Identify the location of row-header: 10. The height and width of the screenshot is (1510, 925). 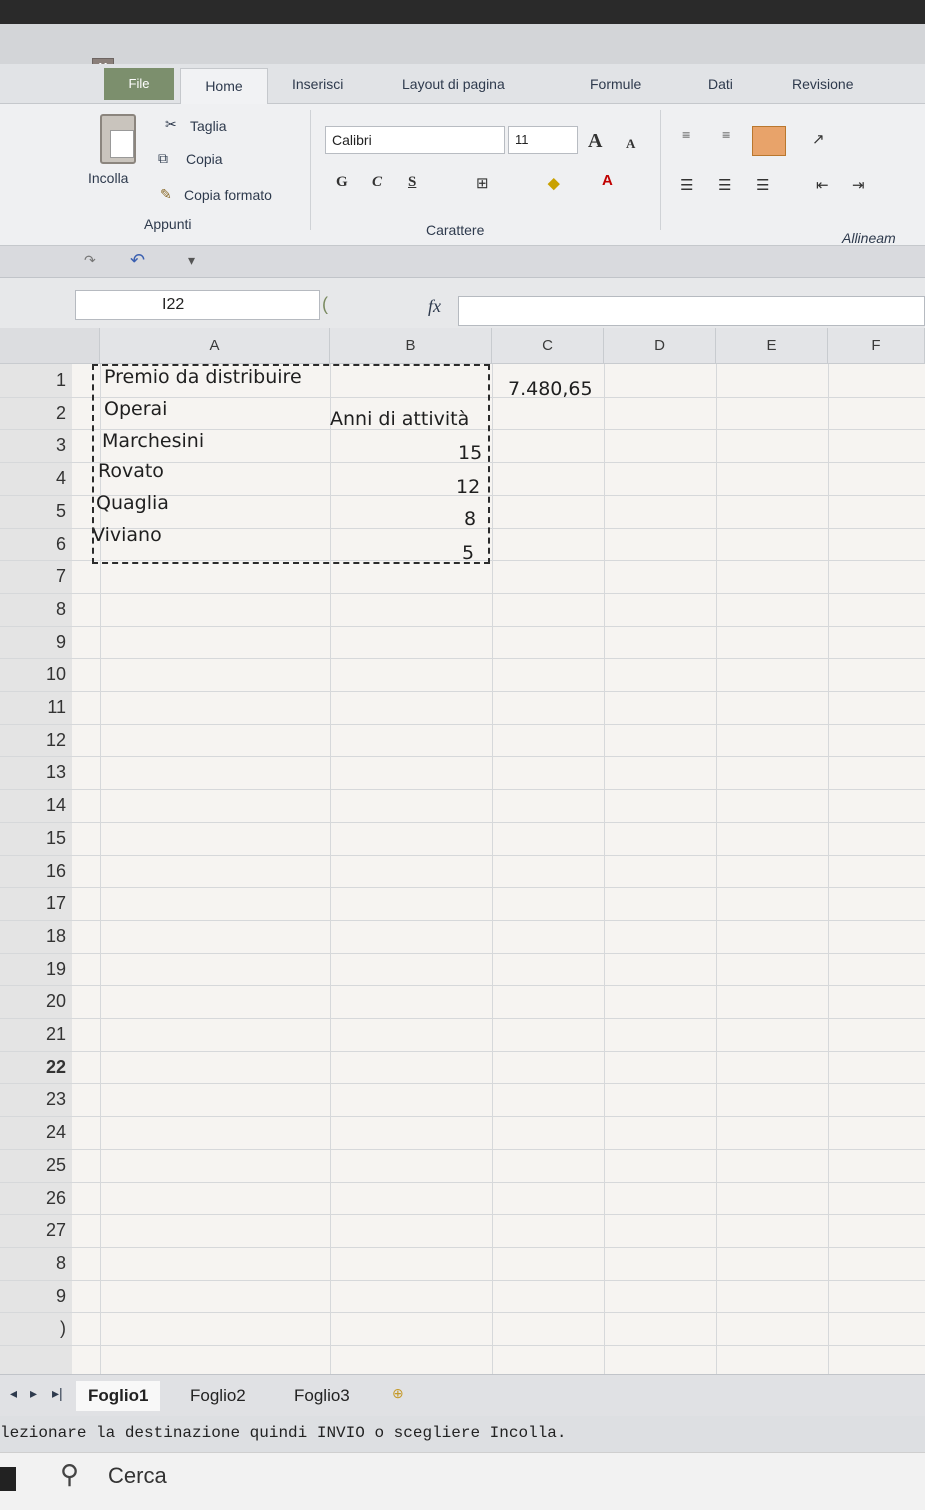
(36, 674).